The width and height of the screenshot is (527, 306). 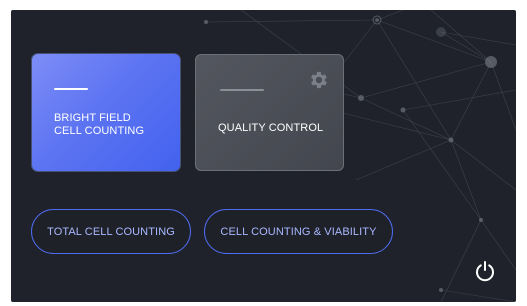 I want to click on total-cell-counting-button: TOTAL CELL COUNTING, so click(x=111, y=231).